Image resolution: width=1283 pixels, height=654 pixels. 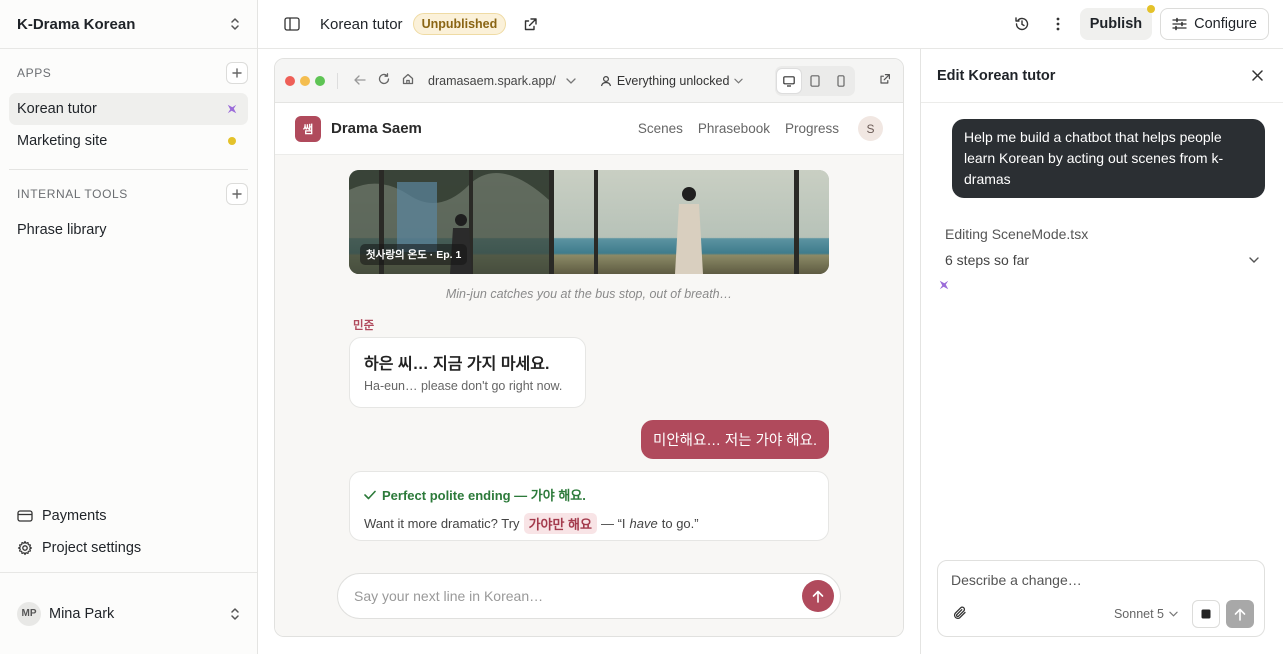 I want to click on apps-section-header: APPS, so click(x=128, y=73).